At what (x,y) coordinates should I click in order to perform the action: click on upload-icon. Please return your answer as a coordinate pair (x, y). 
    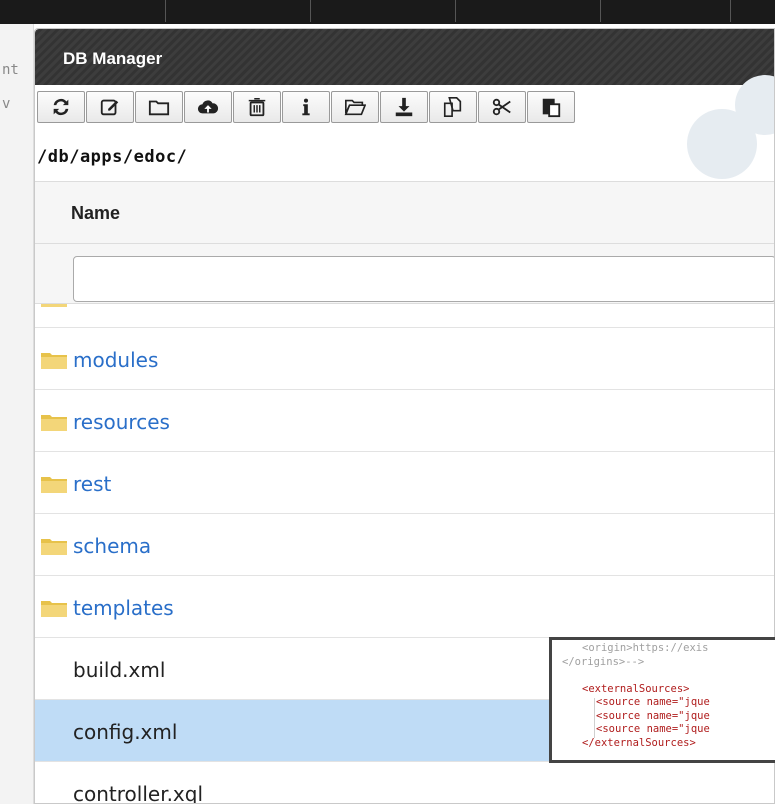
    Looking at the image, I should click on (208, 107).